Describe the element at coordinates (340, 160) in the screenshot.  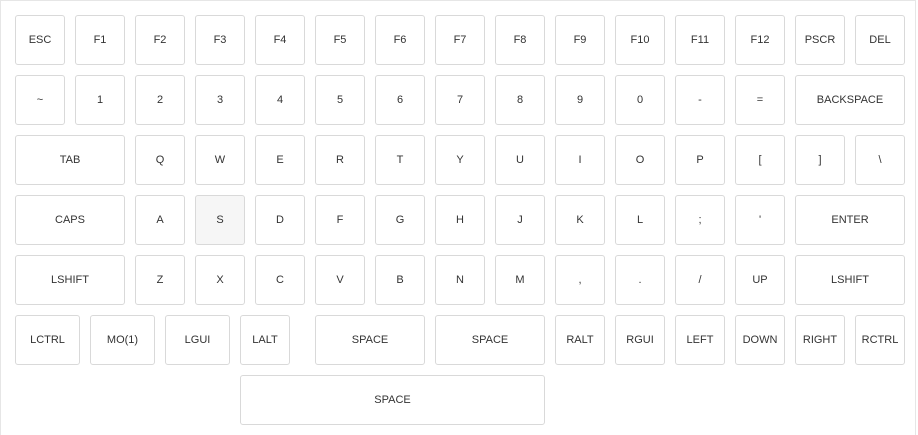
I see `key-r: R` at that location.